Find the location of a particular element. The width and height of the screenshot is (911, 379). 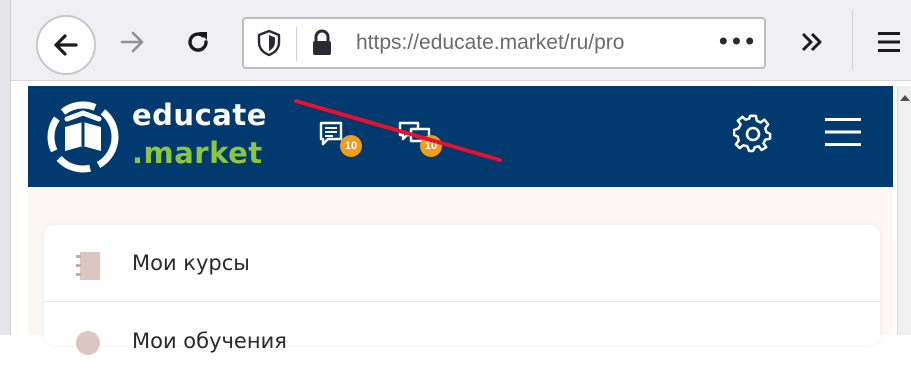

address-bar: https://educate.market/ru/pro ••• is located at coordinates (504, 43).